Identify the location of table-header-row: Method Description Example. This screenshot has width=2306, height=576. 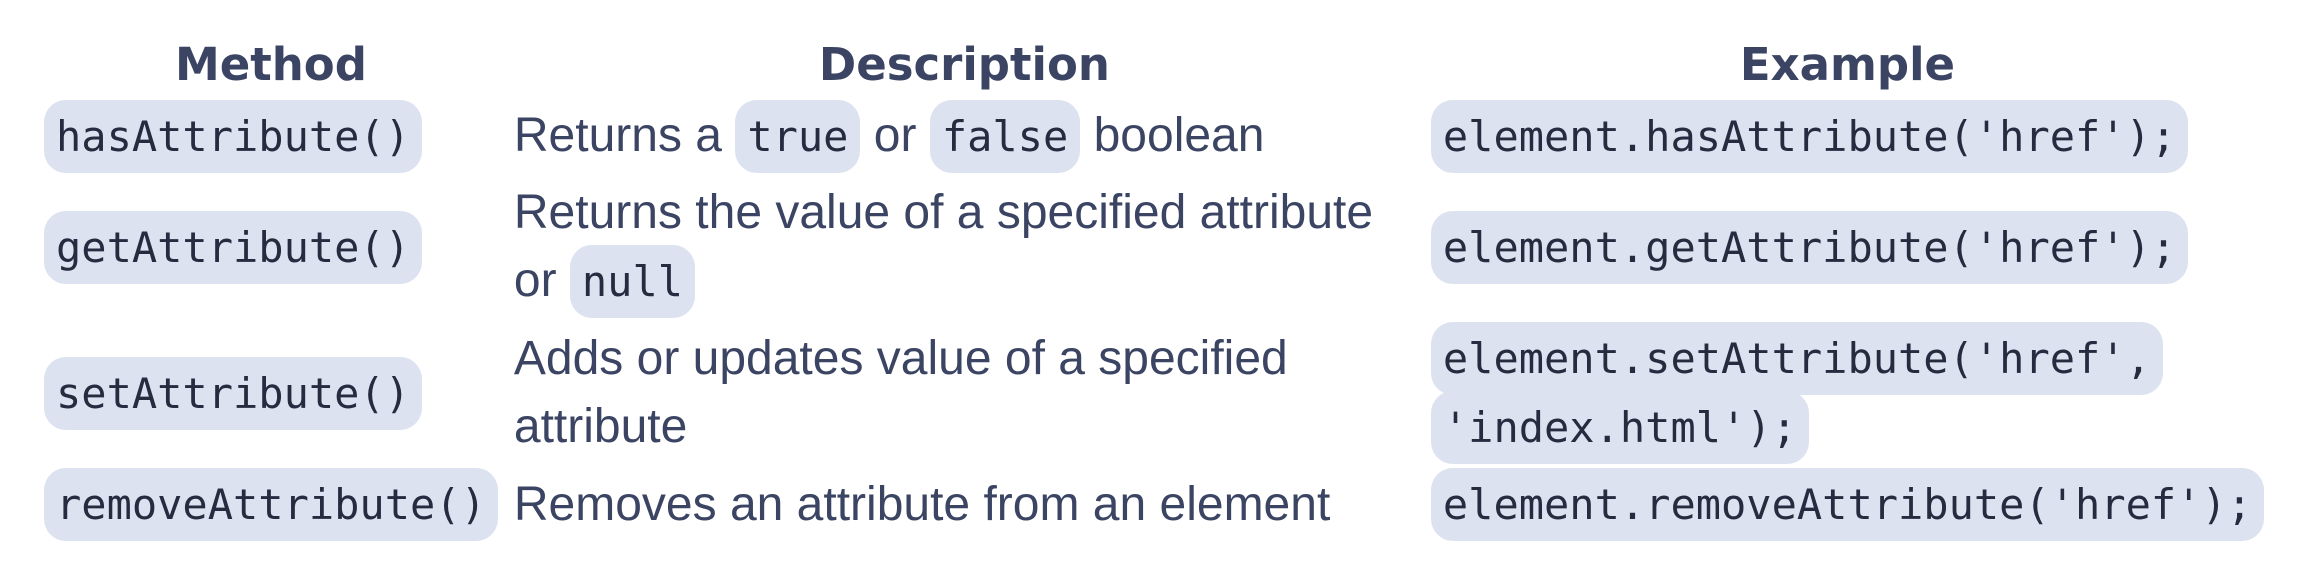
(1154, 64).